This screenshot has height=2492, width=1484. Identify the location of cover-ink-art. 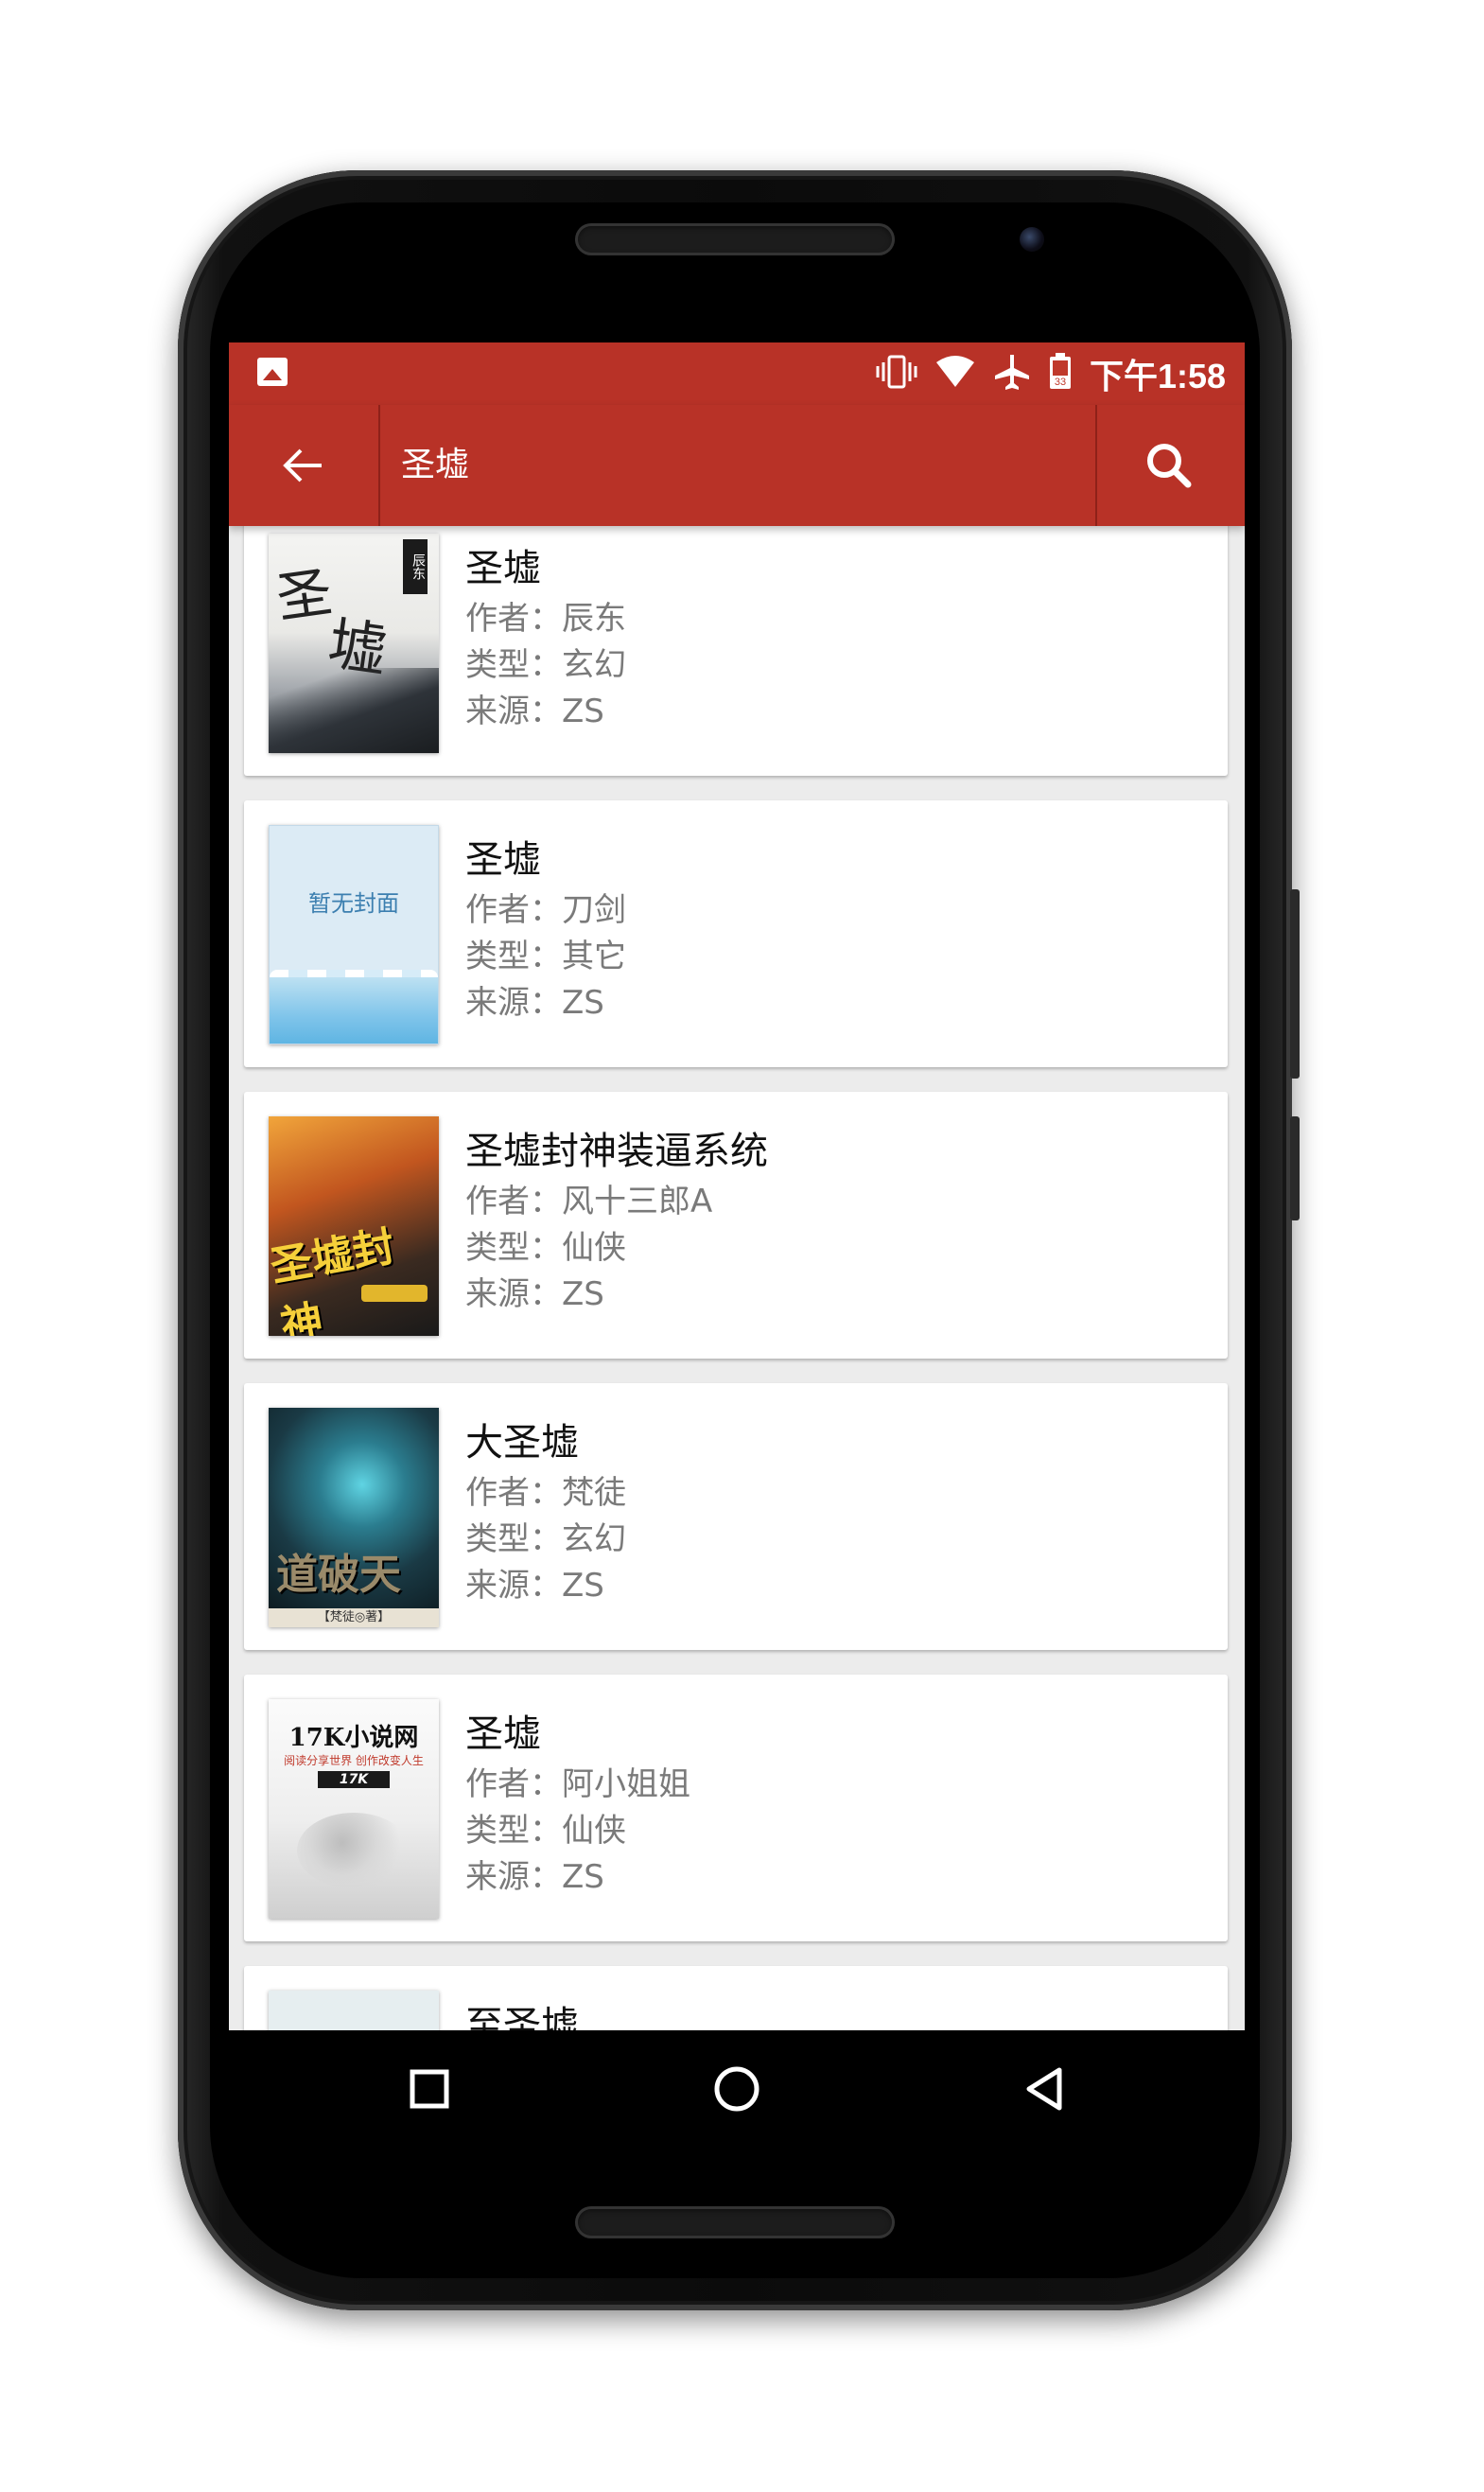
(353, 1850).